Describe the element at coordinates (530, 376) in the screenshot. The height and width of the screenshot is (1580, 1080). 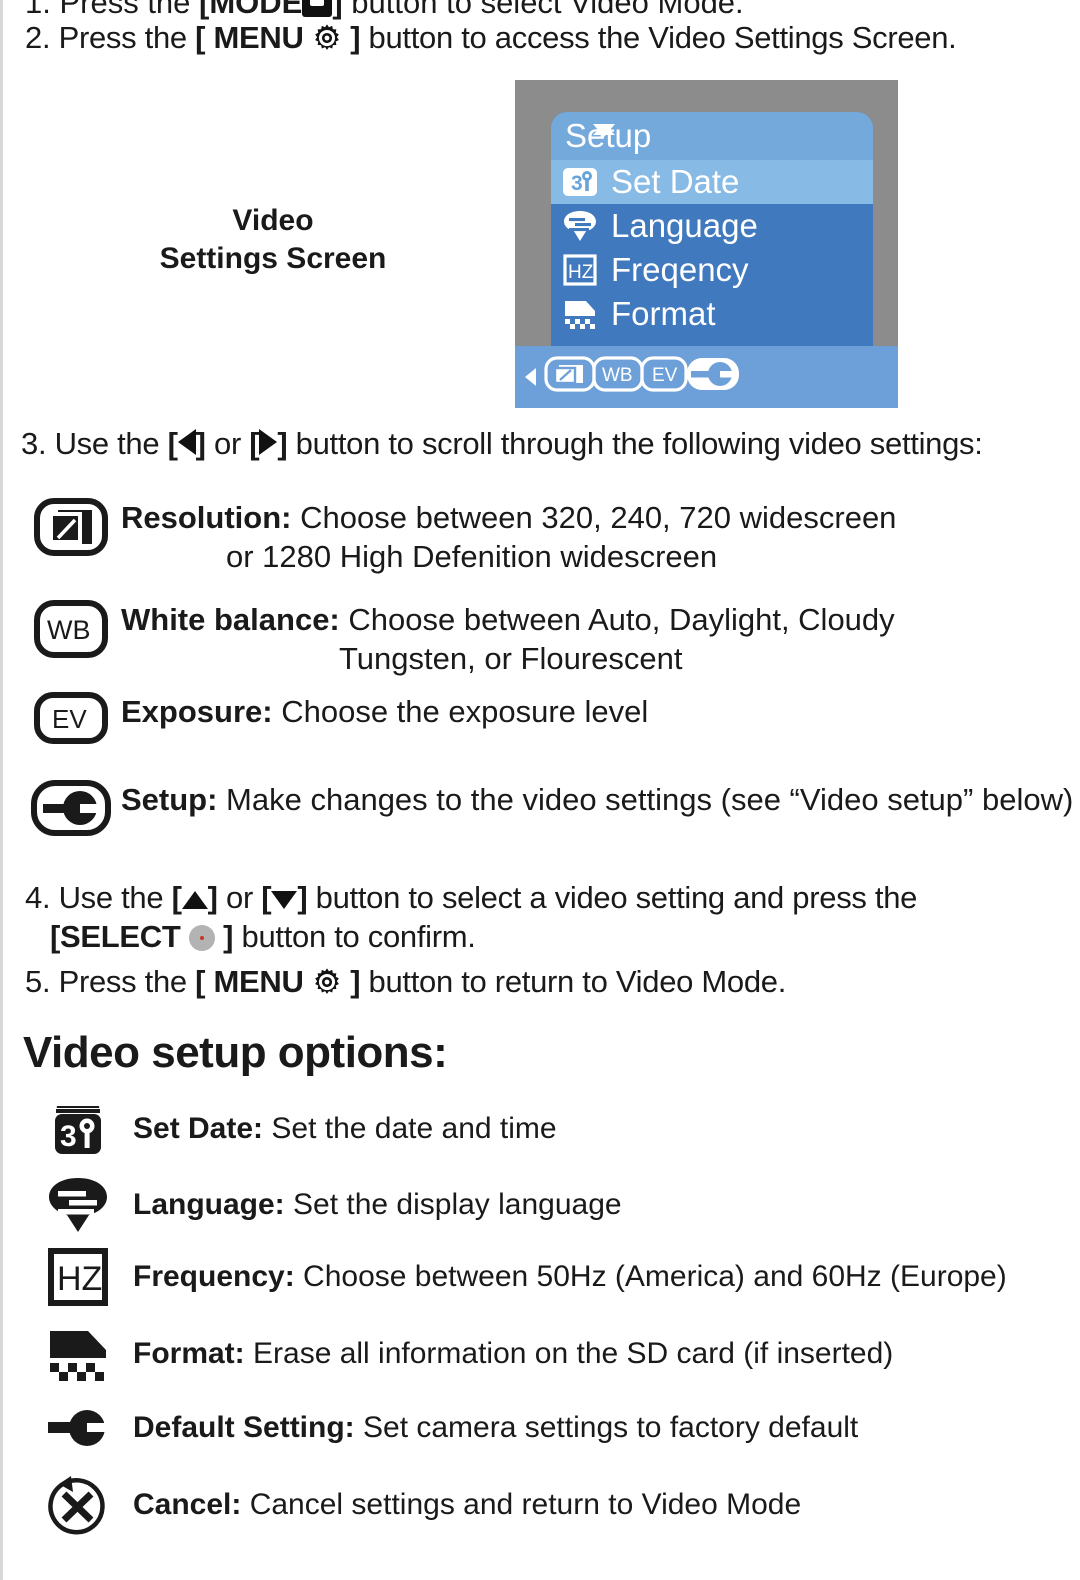
I see `caret-left-icon` at that location.